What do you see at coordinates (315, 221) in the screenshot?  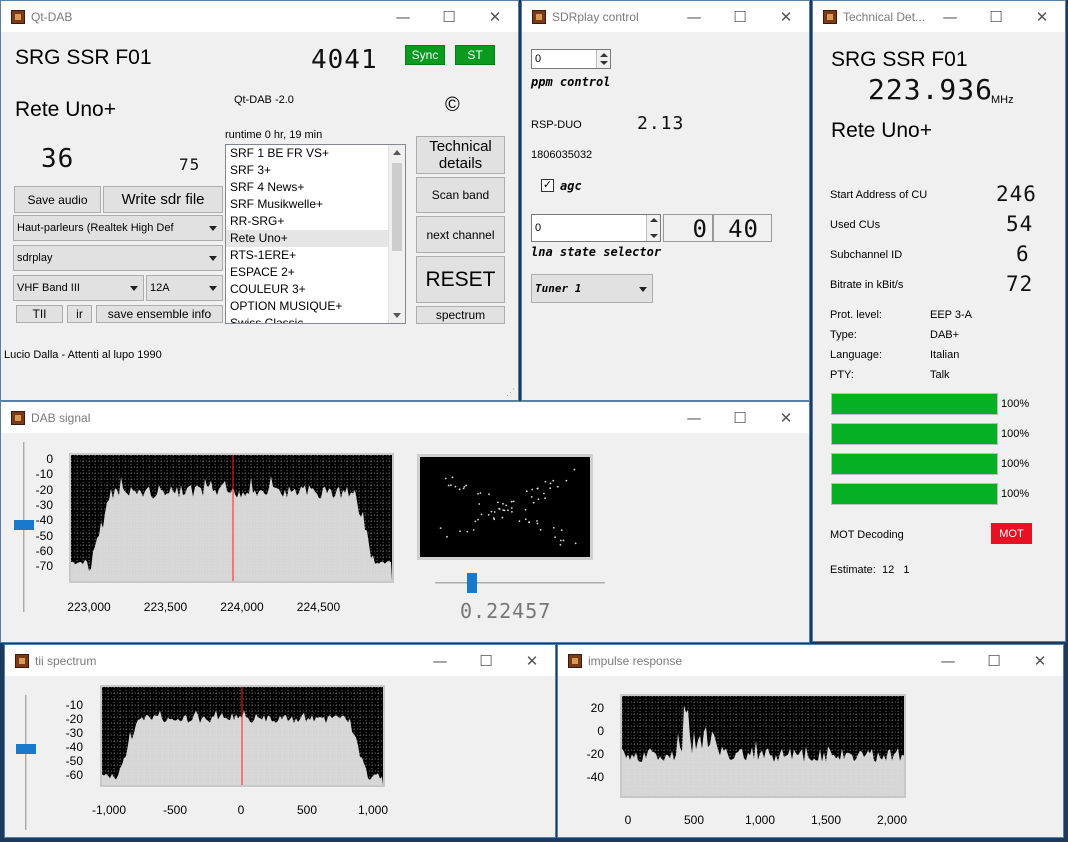 I see `service-list-item: RR-SRG+` at bounding box center [315, 221].